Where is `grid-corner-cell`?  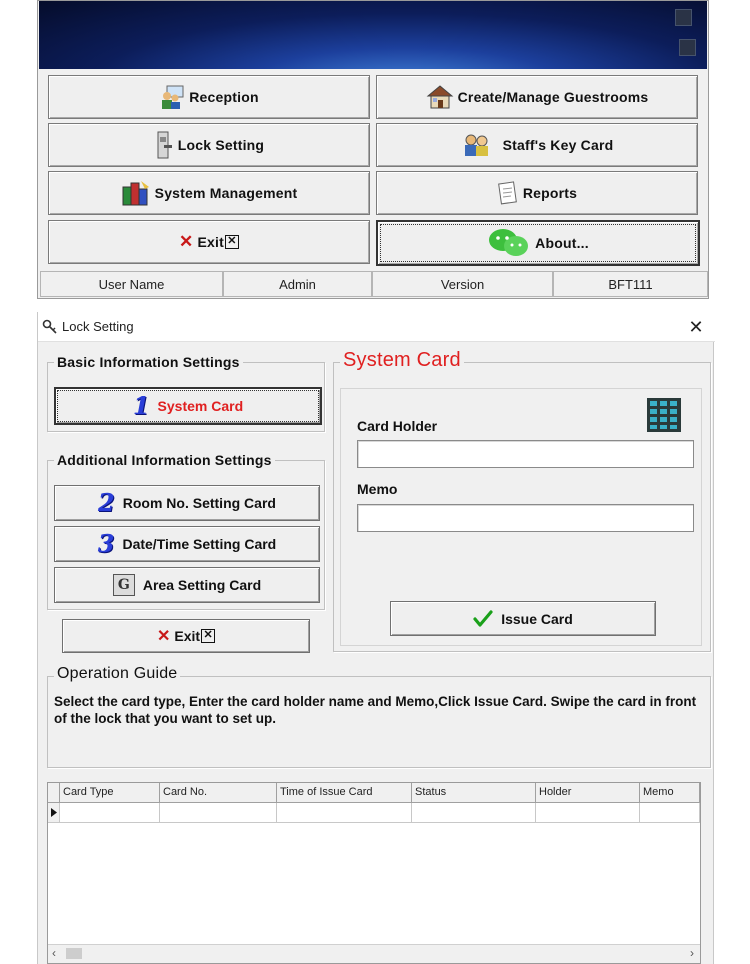 grid-corner-cell is located at coordinates (54, 793).